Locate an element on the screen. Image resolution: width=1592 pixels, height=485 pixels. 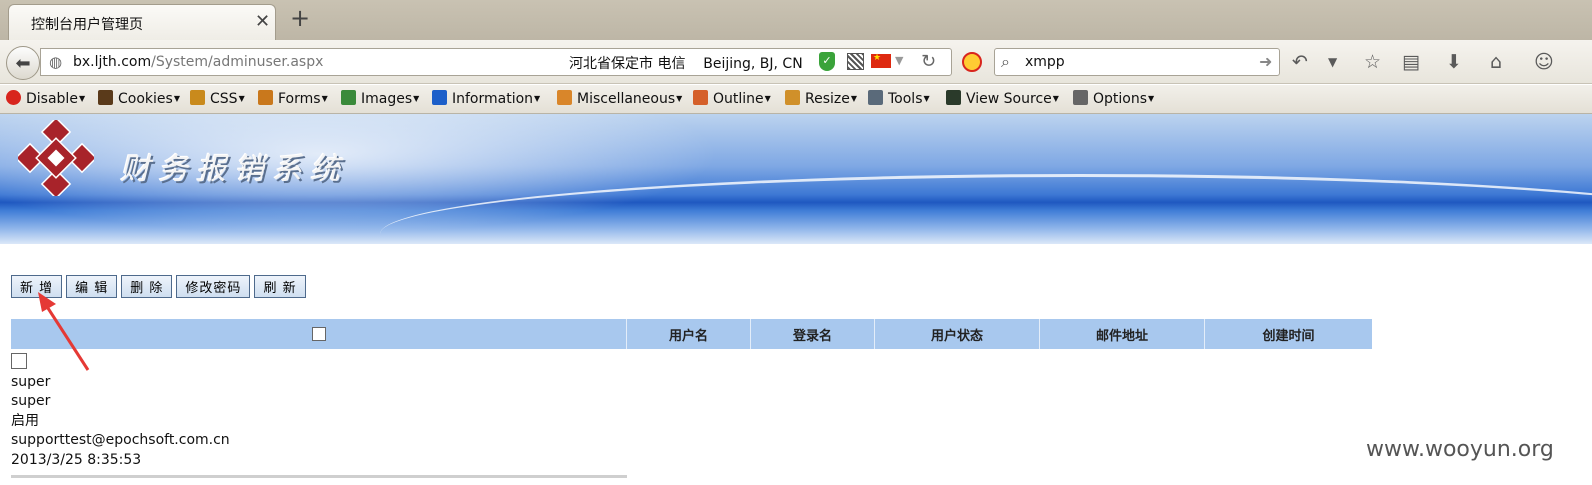
devtool-menu-miscellaneous: Miscellaneous▼ is located at coordinates (619, 98).